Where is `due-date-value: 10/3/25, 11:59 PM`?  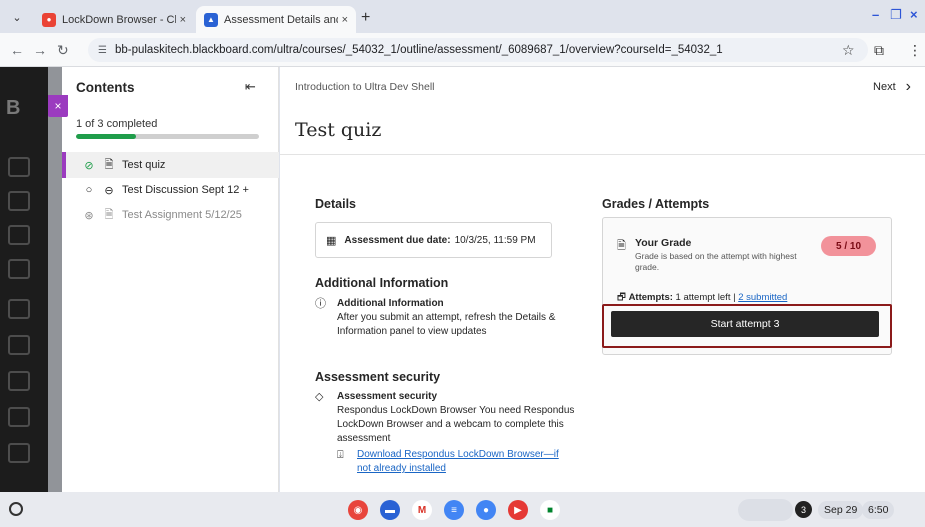 due-date-value: 10/3/25, 11:59 PM is located at coordinates (495, 240).